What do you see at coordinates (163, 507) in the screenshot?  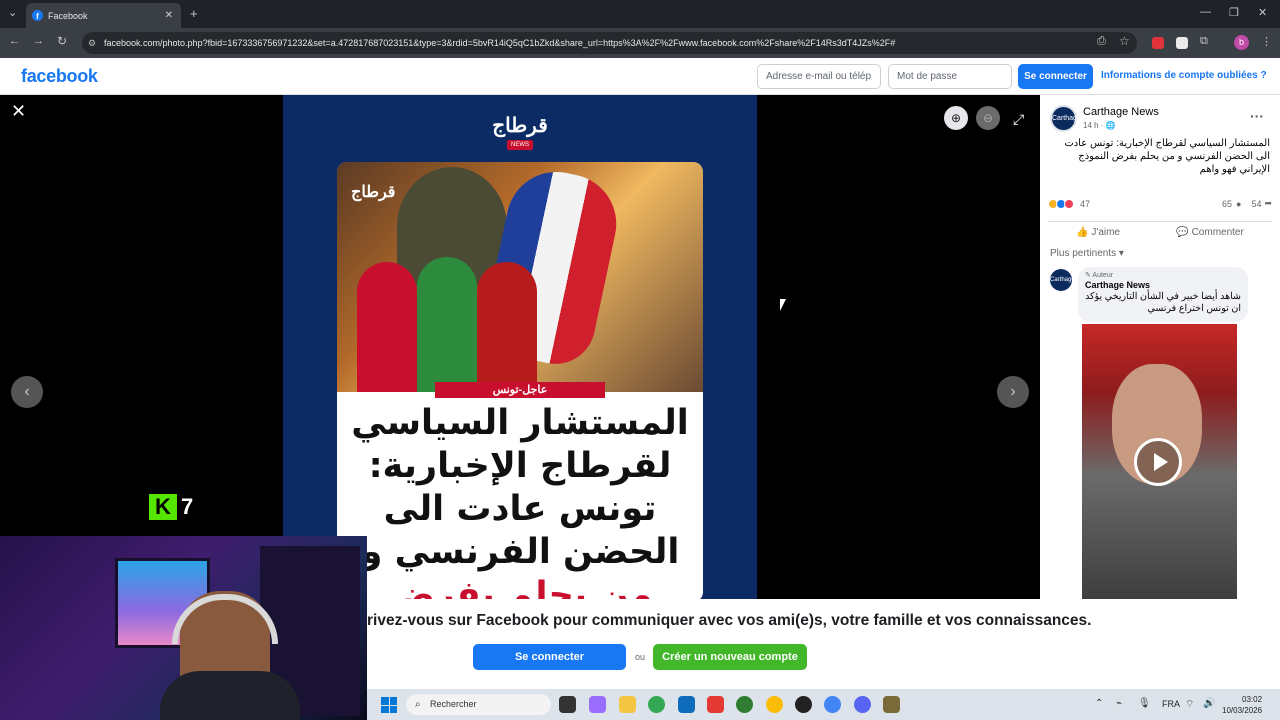 I see `stream-logo-icon: K` at bounding box center [163, 507].